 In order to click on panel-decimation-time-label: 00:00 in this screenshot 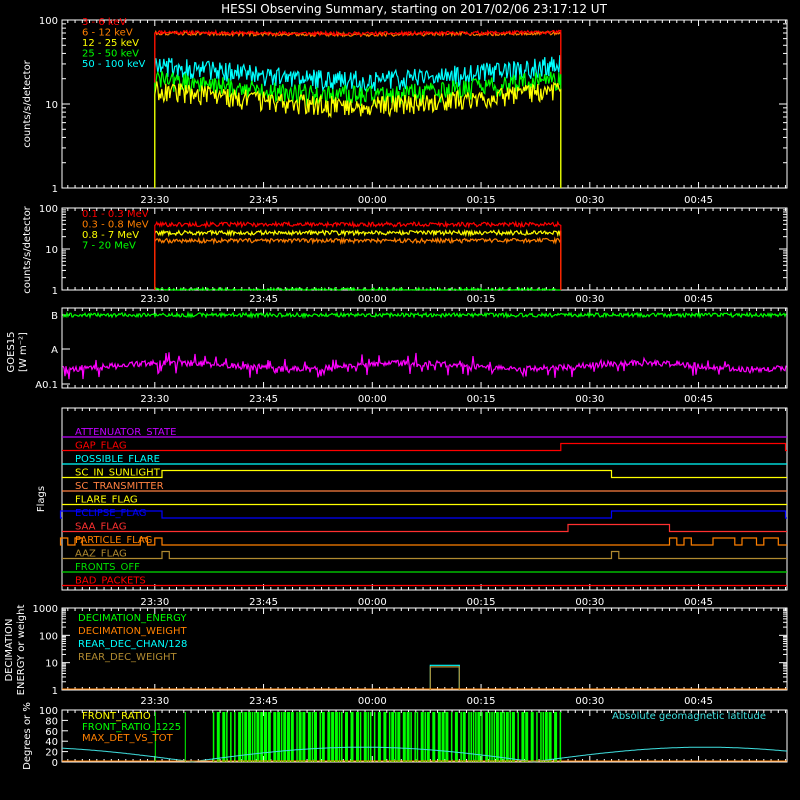, I will do `click(372, 701)`.